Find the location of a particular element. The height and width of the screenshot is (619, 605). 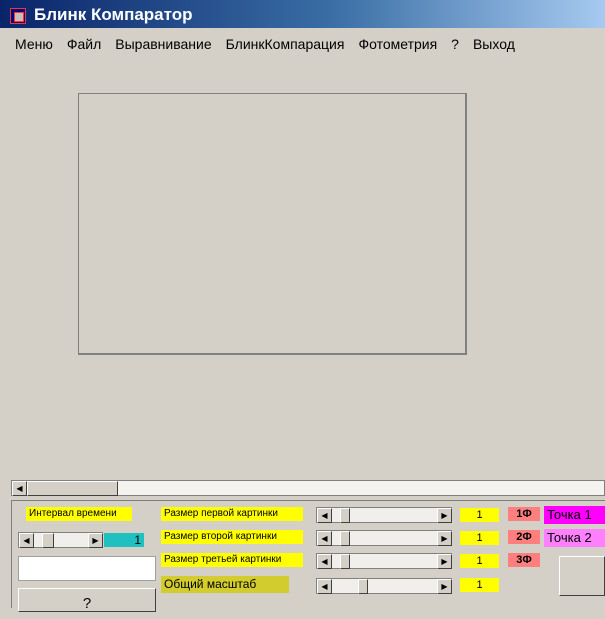

title-bar: Блинк Компаратор is located at coordinates (302, 14).